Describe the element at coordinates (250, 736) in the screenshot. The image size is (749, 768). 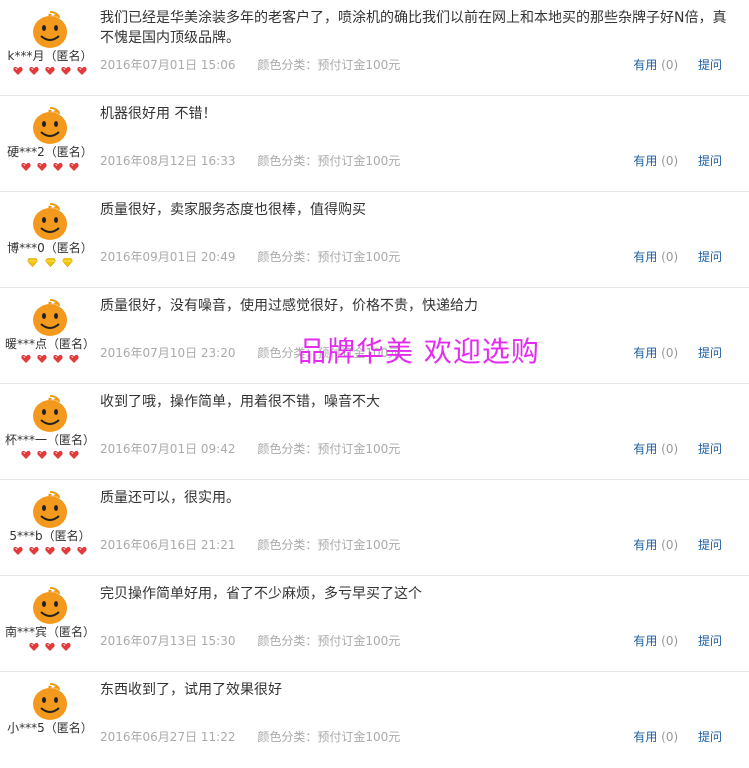
I see `review-meta: 2016年06月27日 11:22 颜色分类：预付订金100元` at that location.